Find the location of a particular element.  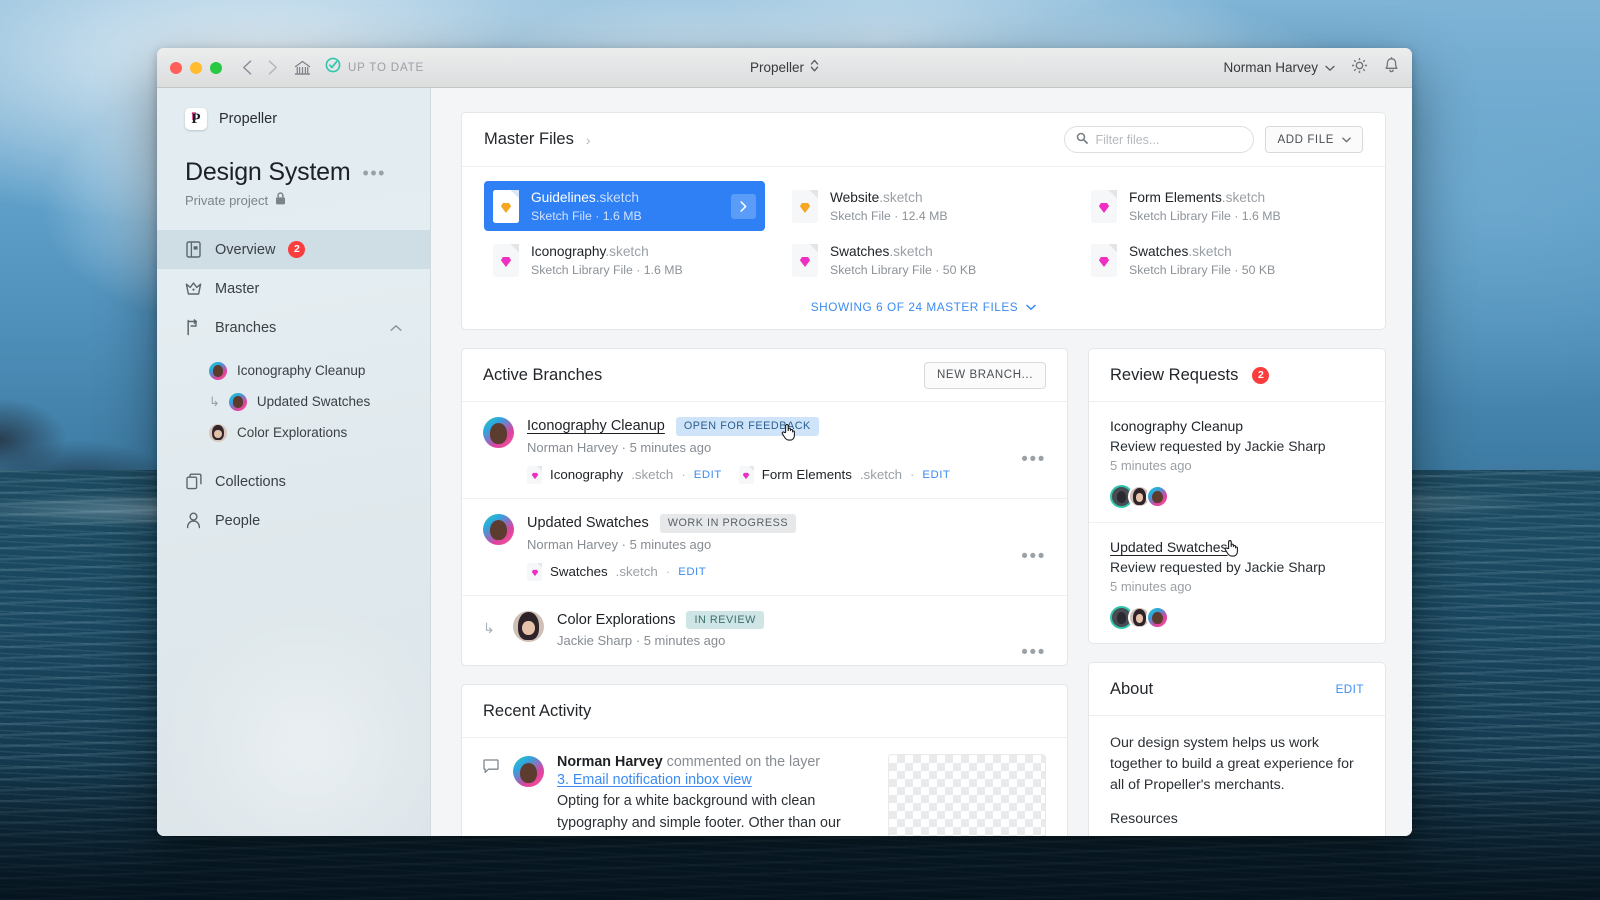

gear-icon is located at coordinates (1359, 68).